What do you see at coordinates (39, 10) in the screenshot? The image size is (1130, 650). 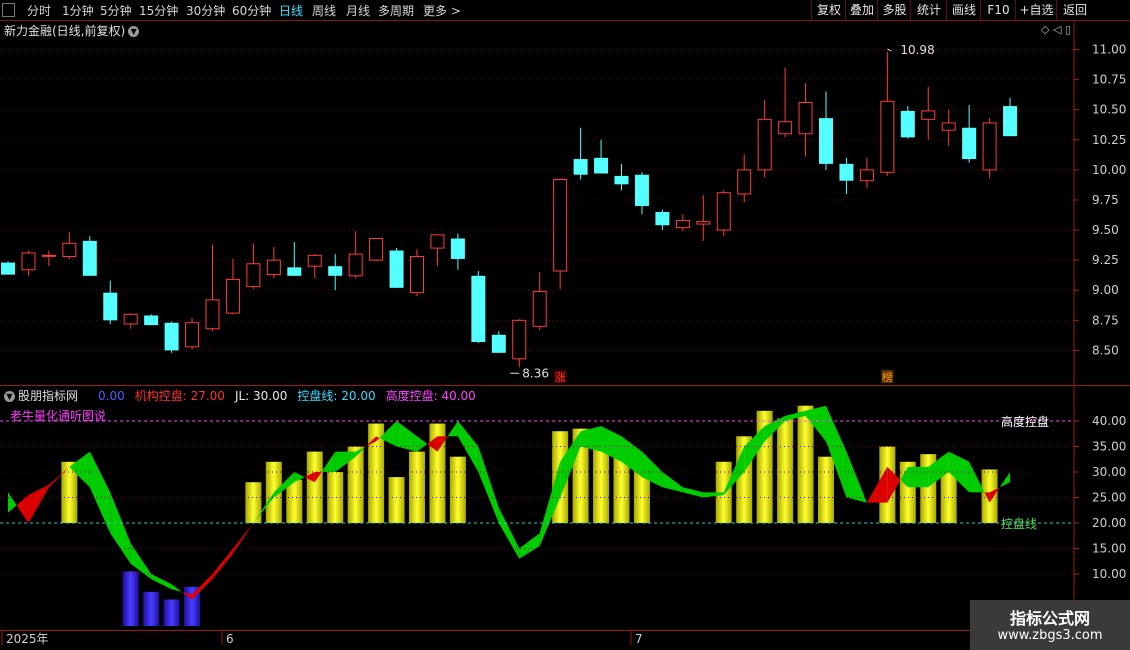 I see `period-tab-0: 分时` at bounding box center [39, 10].